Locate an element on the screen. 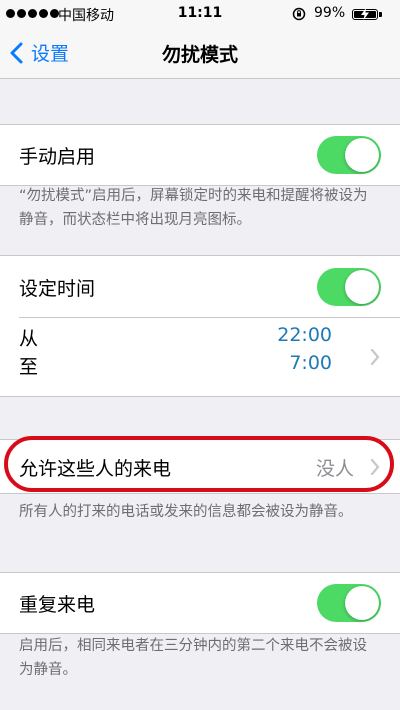 This screenshot has height=710, width=400. battery-charging-icon is located at coordinates (367, 14).